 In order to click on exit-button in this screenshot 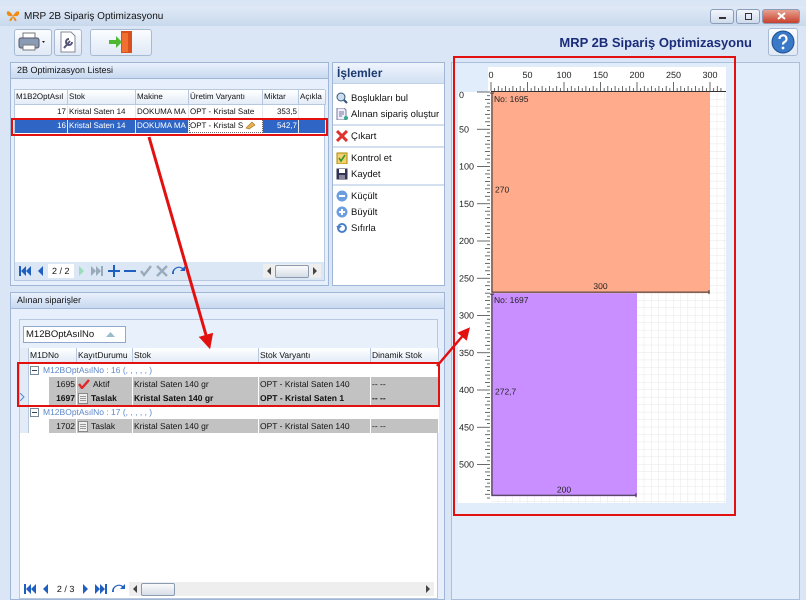, I will do `click(121, 42)`.